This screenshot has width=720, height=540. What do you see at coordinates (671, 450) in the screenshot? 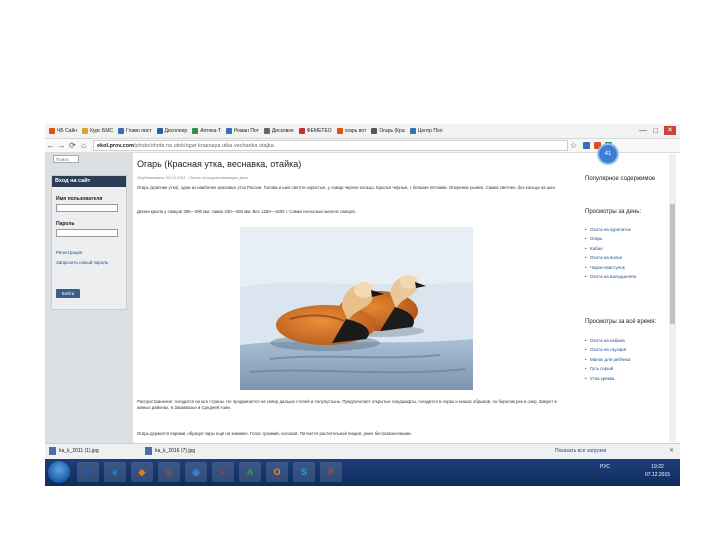
I see `close-downloads-icon: ✕` at bounding box center [671, 450].